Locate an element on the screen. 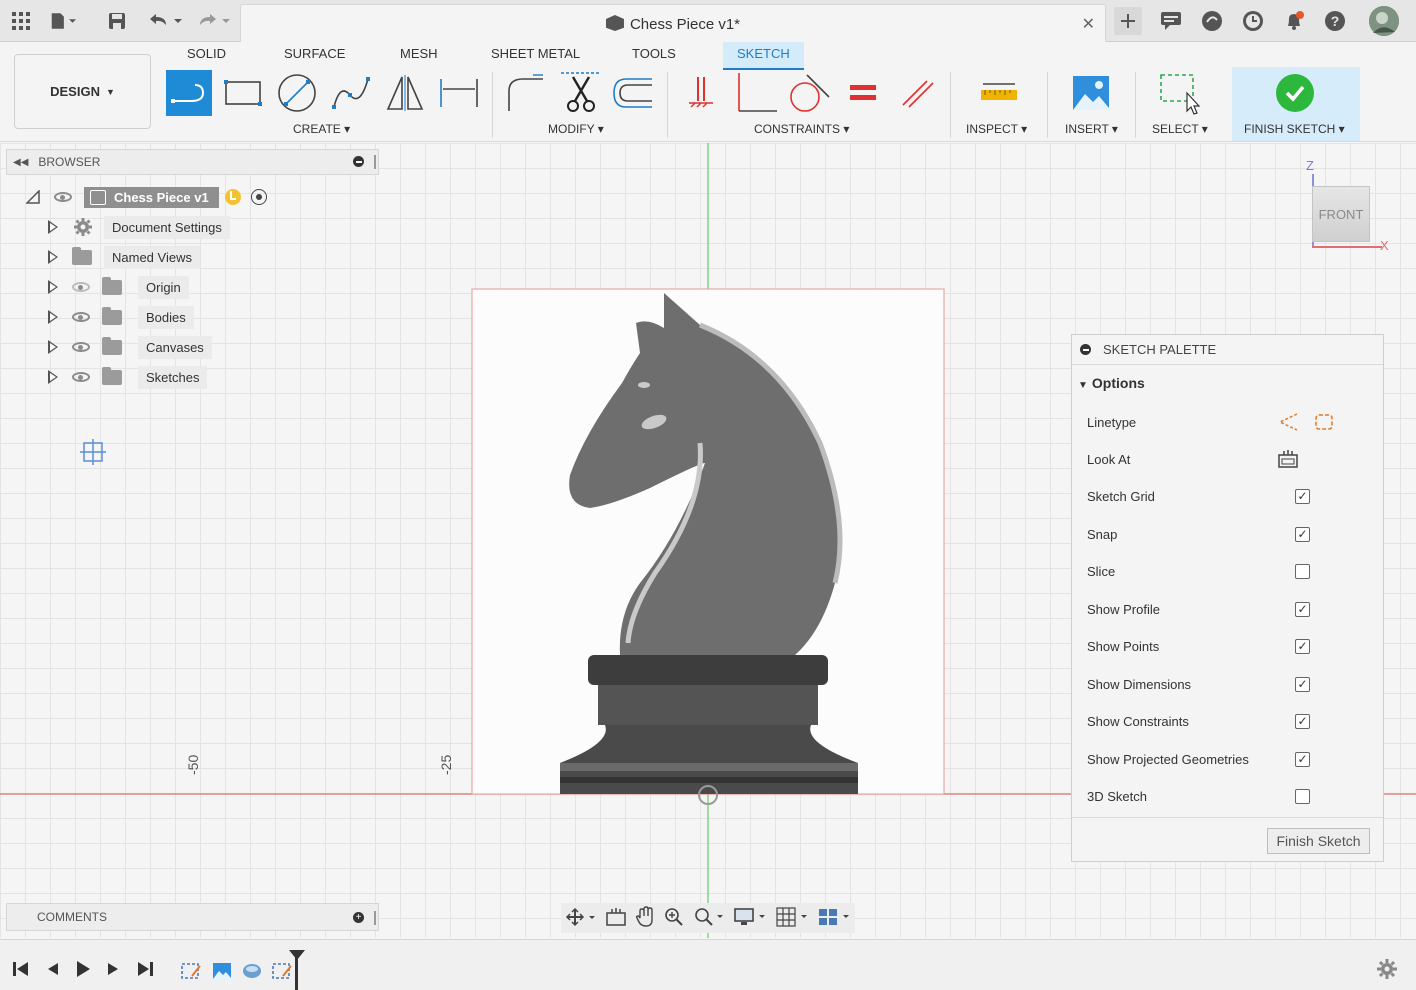  browser-item-bodies: Bodies is located at coordinates (121, 317).